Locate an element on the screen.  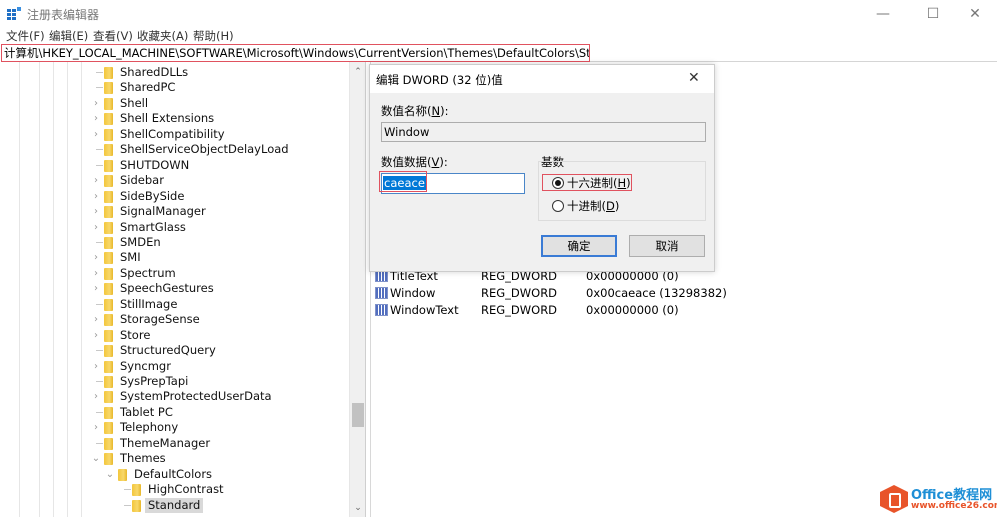
tree-item: Tablet PC is located at coordinates (170, 412).